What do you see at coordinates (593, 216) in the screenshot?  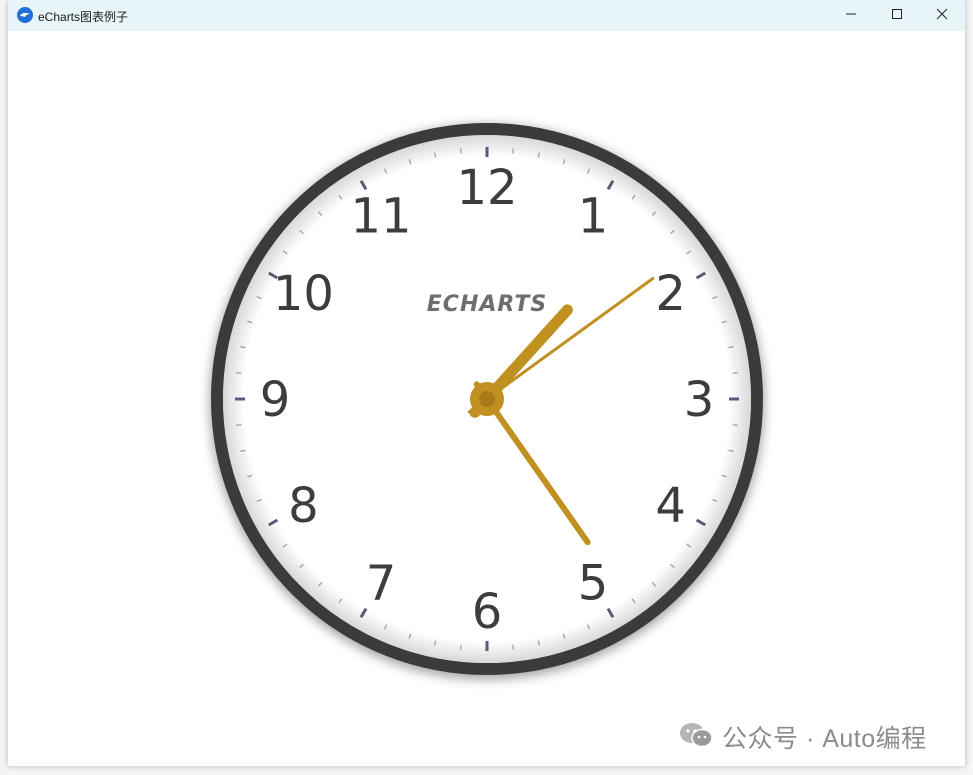 I see `hour-numeral-1: 1` at bounding box center [593, 216].